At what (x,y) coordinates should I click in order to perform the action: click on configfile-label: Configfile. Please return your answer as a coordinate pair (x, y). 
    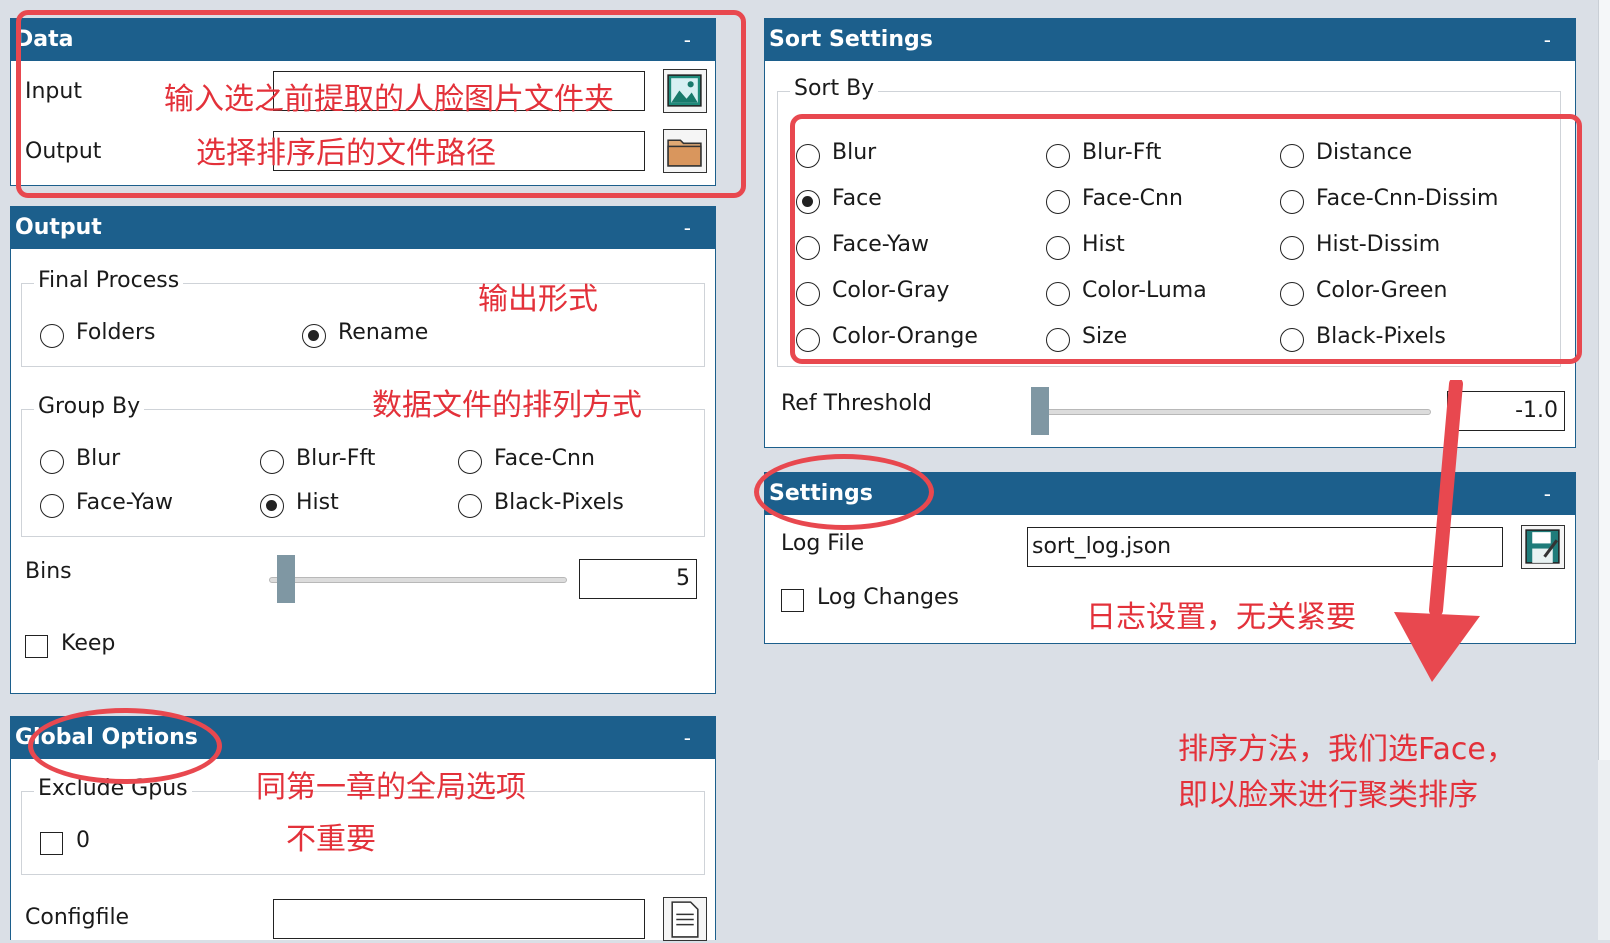
    Looking at the image, I should click on (77, 917).